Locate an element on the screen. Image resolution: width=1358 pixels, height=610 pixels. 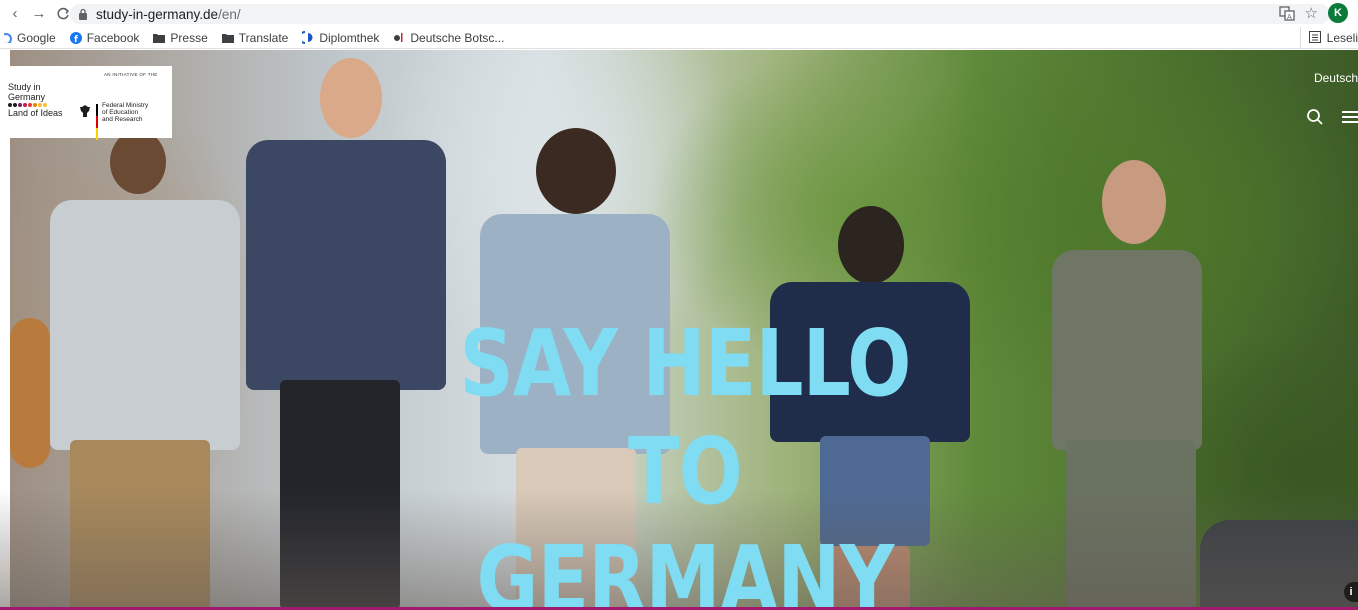
forward-arrow-icon: → is located at coordinates (39, 14).